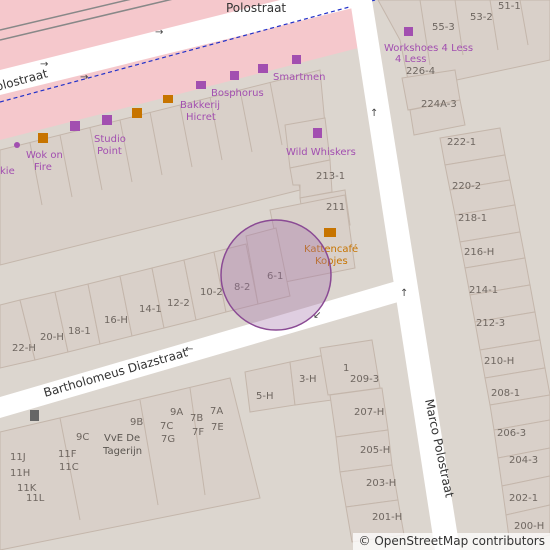 Image resolution: width=550 pixels, height=550 pixels. Describe the element at coordinates (523, 460) in the screenshot. I see `svg-text: 204-3` at that location.